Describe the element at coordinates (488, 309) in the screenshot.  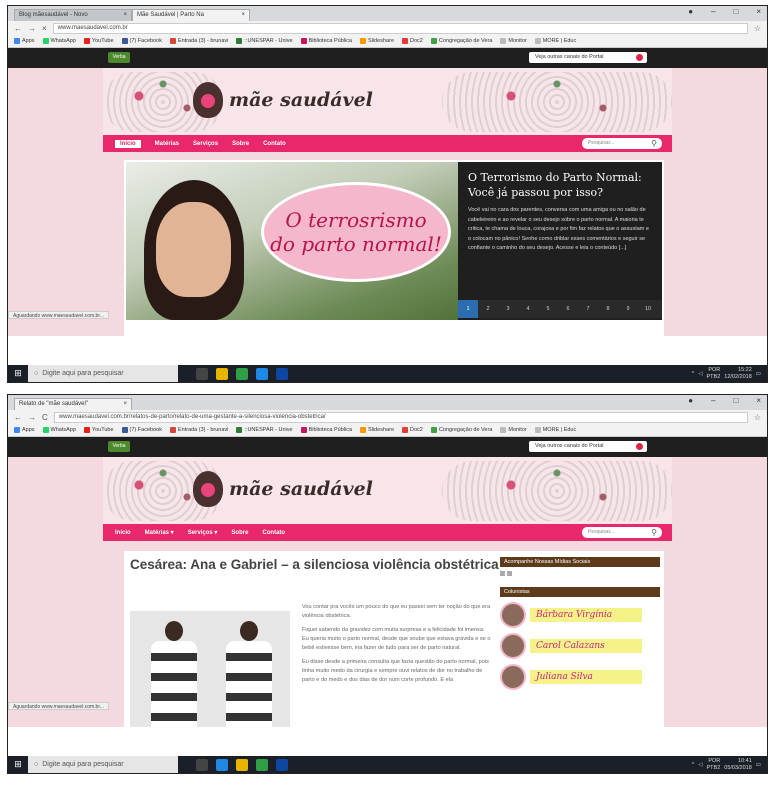
I see `page-button: 2` at that location.